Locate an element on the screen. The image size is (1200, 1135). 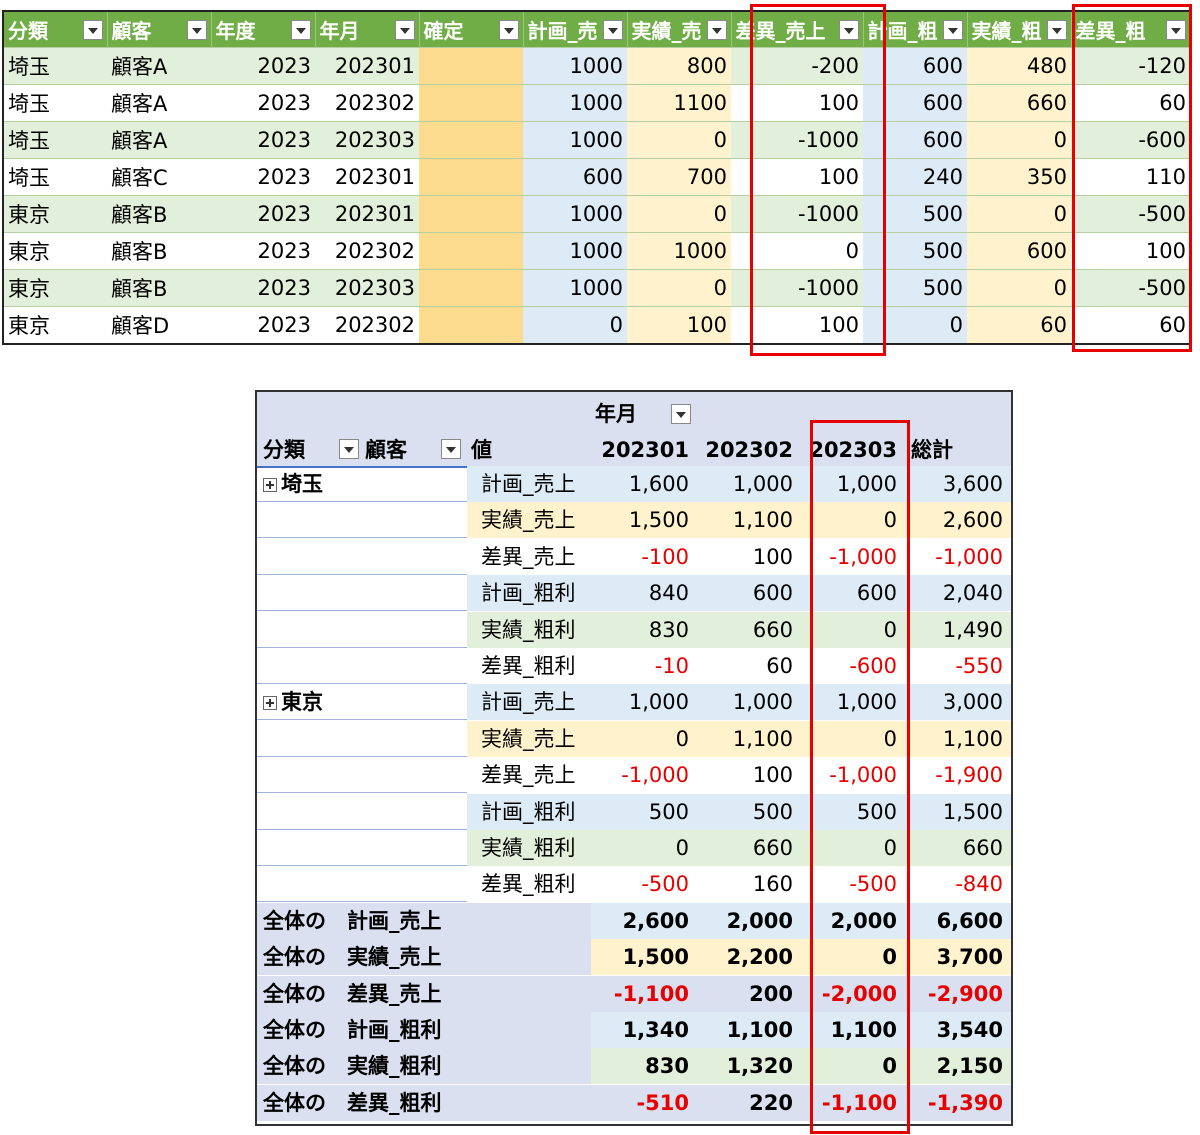
table-cell: -500 is located at coordinates (1131, 288).